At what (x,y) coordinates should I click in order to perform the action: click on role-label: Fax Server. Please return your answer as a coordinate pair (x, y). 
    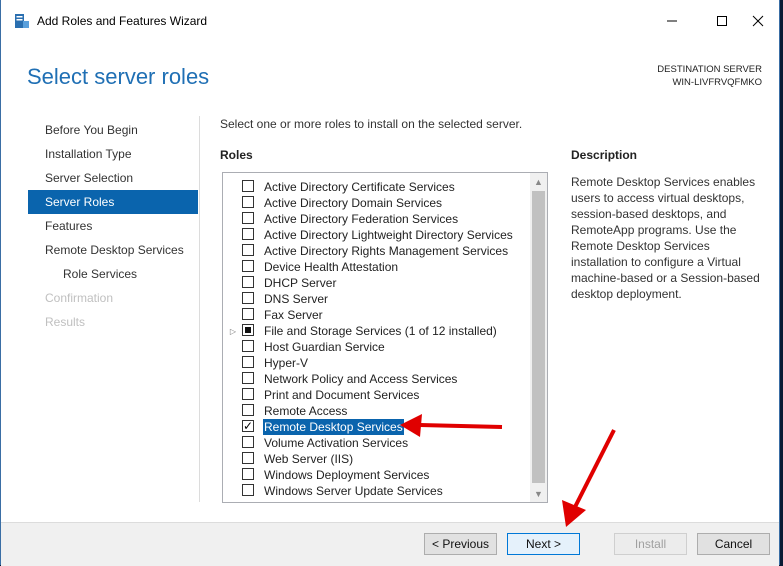
    Looking at the image, I should click on (293, 315).